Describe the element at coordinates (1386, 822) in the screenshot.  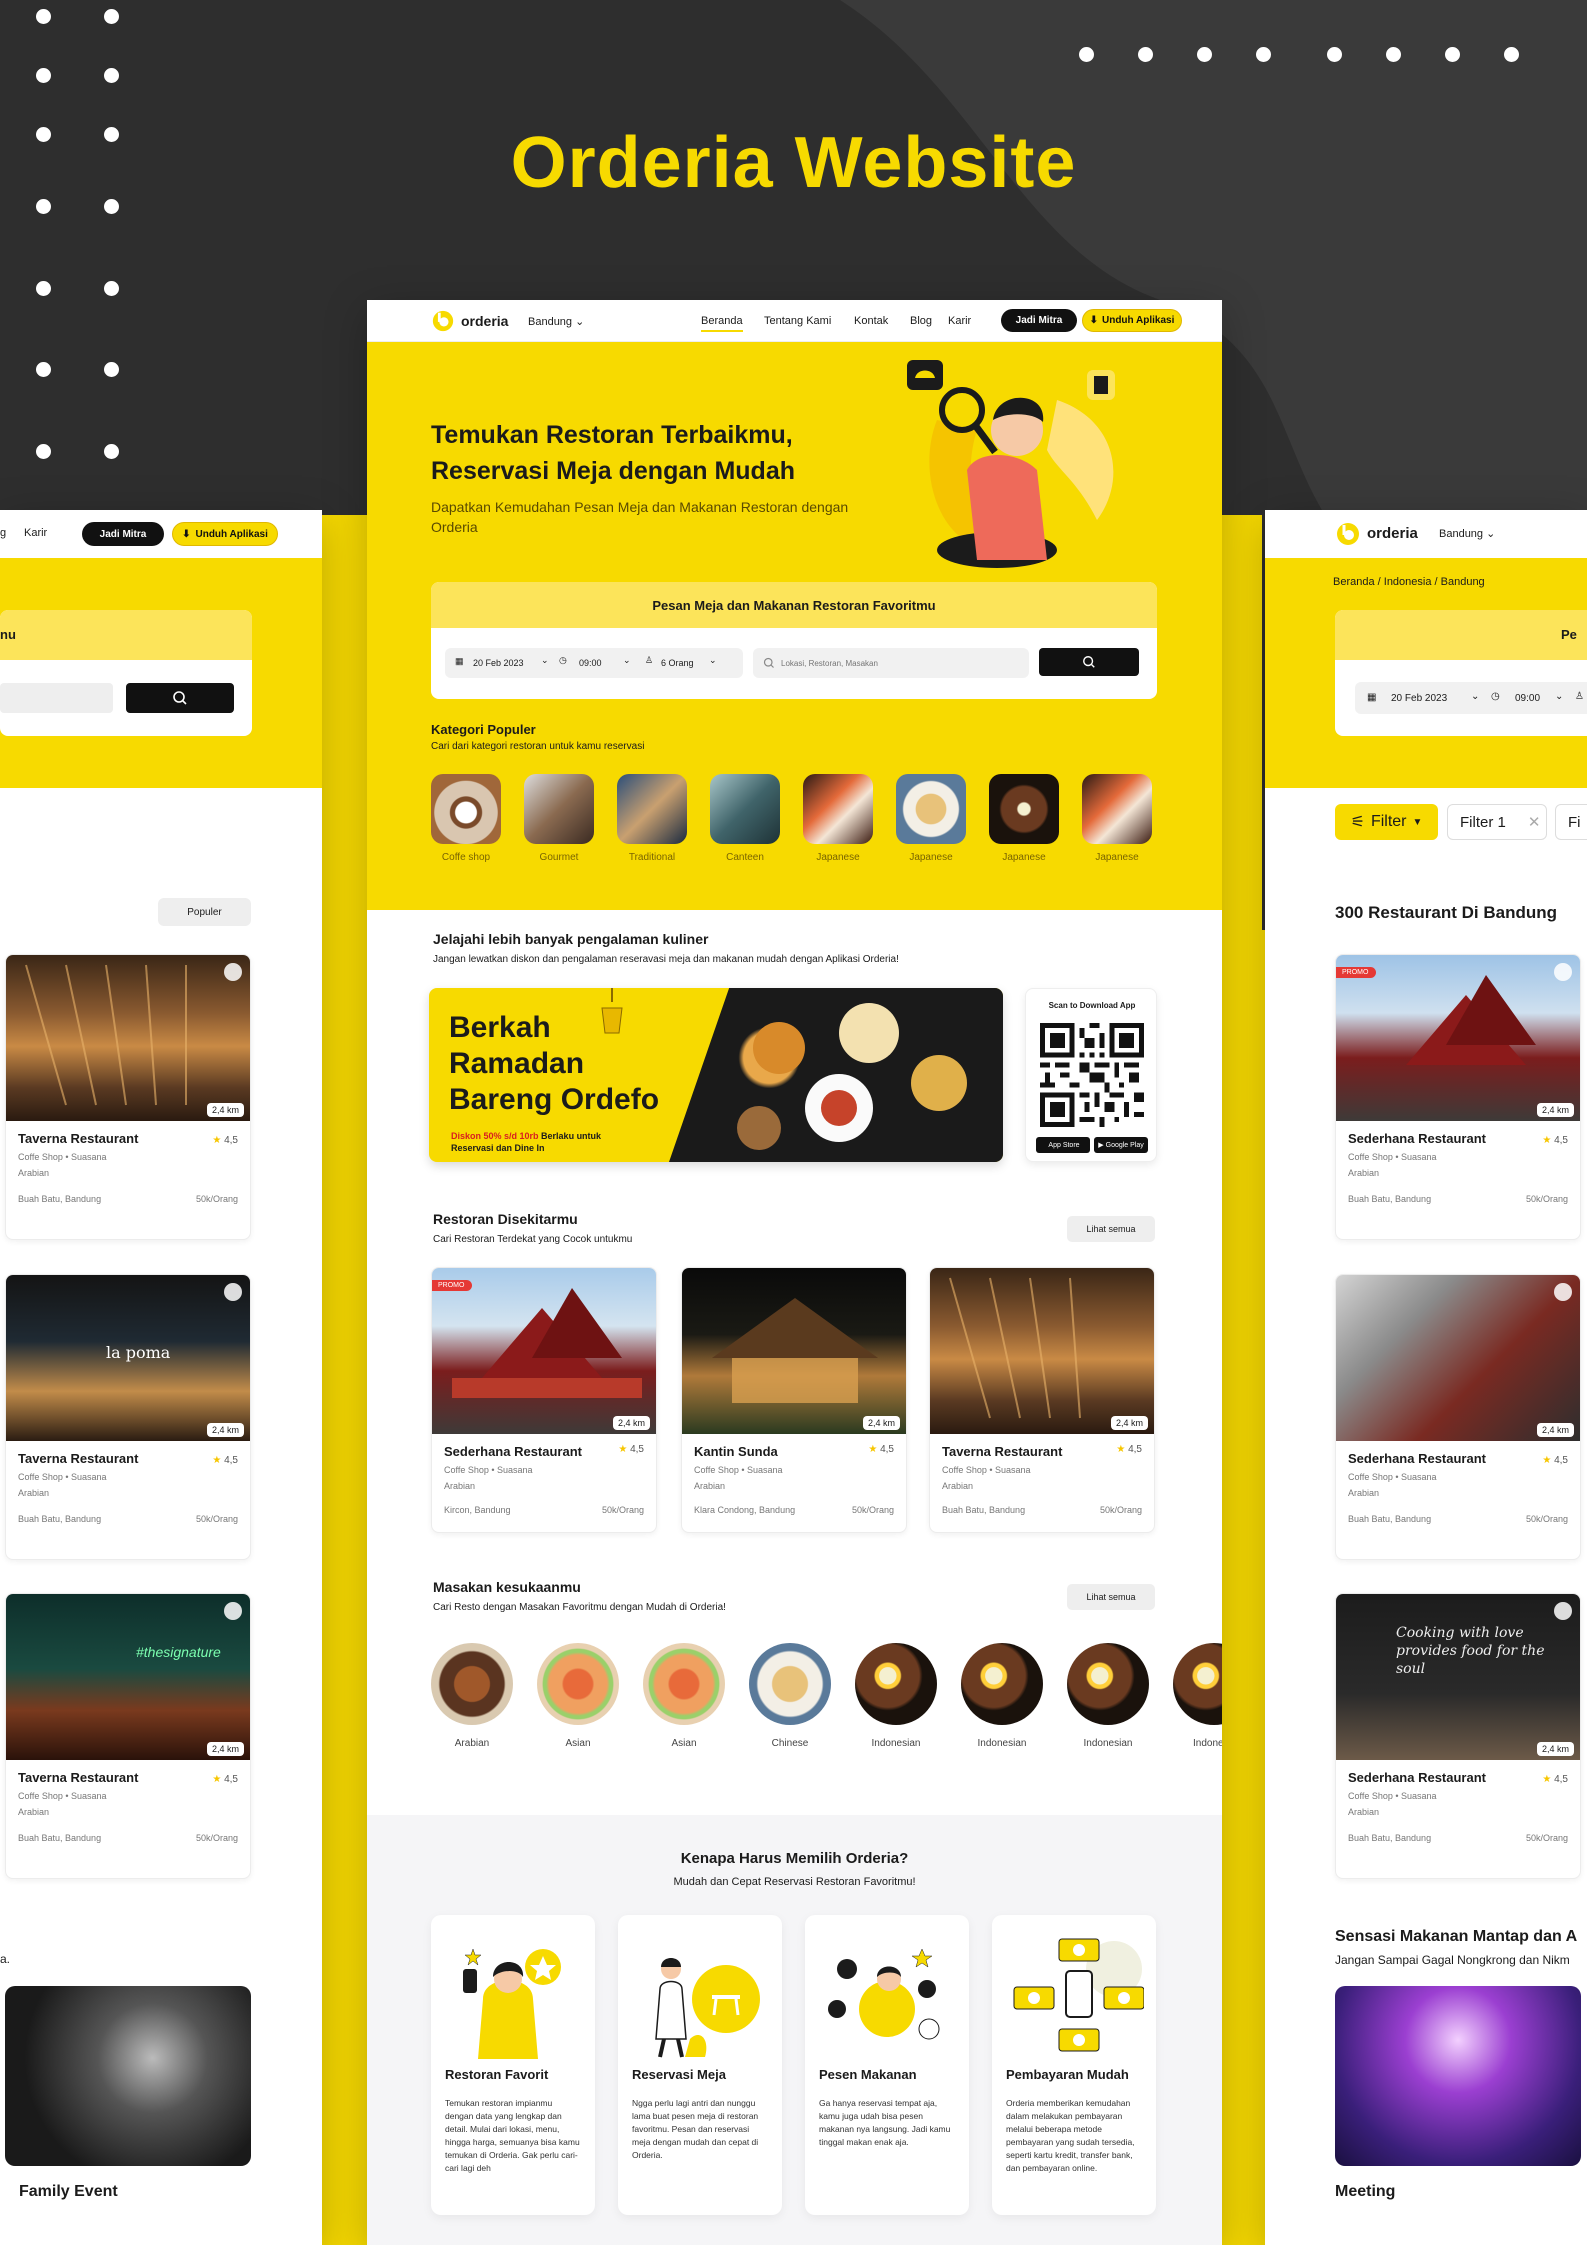
I see `filter-button: ⚟ Filter ▼` at that location.